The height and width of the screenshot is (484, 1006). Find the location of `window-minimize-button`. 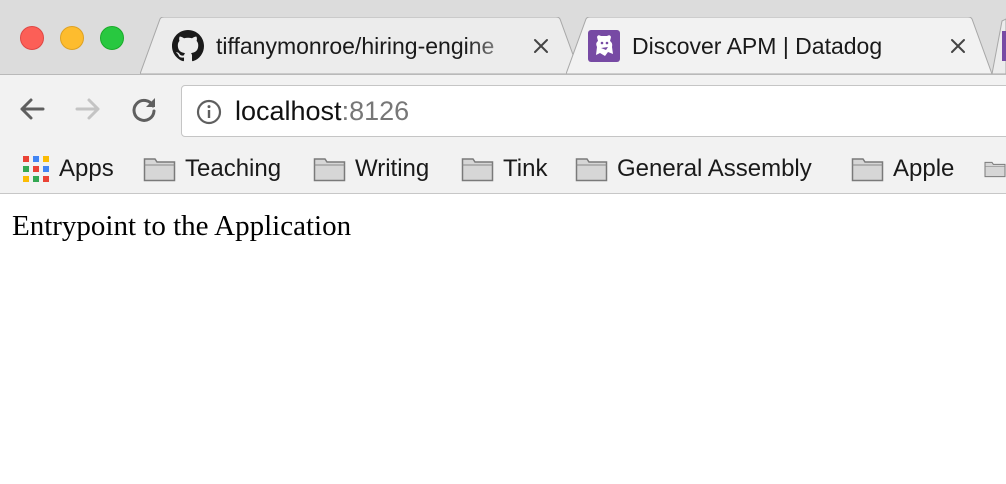

window-minimize-button is located at coordinates (72, 38).